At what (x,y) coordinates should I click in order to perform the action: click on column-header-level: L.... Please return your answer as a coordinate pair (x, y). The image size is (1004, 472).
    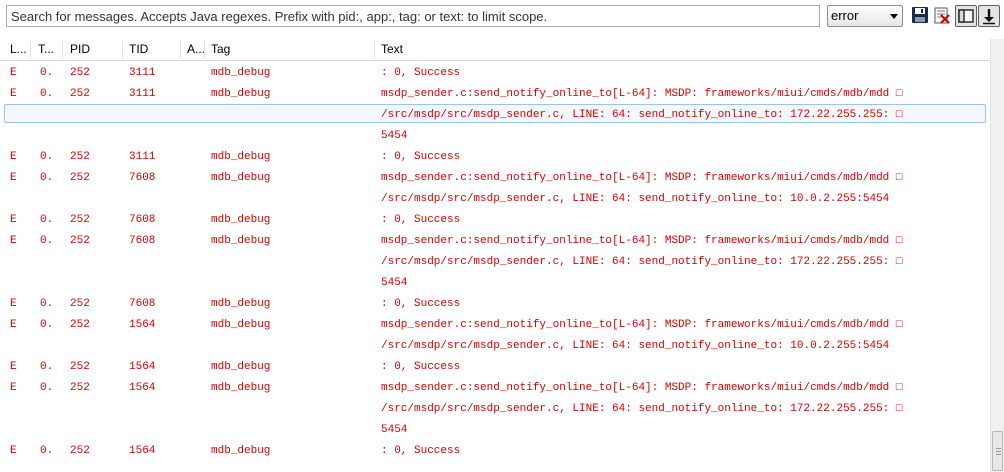
    Looking at the image, I should click on (18, 49).